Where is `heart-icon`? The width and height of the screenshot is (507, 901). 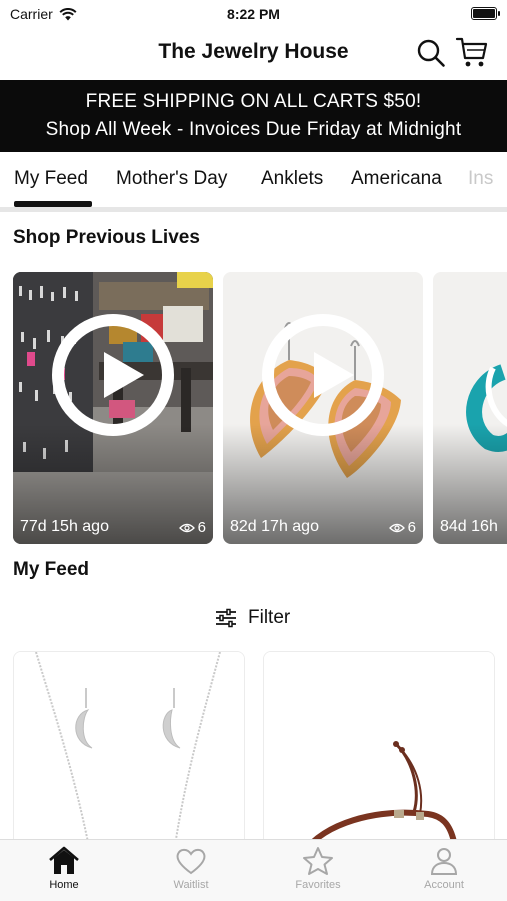 heart-icon is located at coordinates (191, 861).